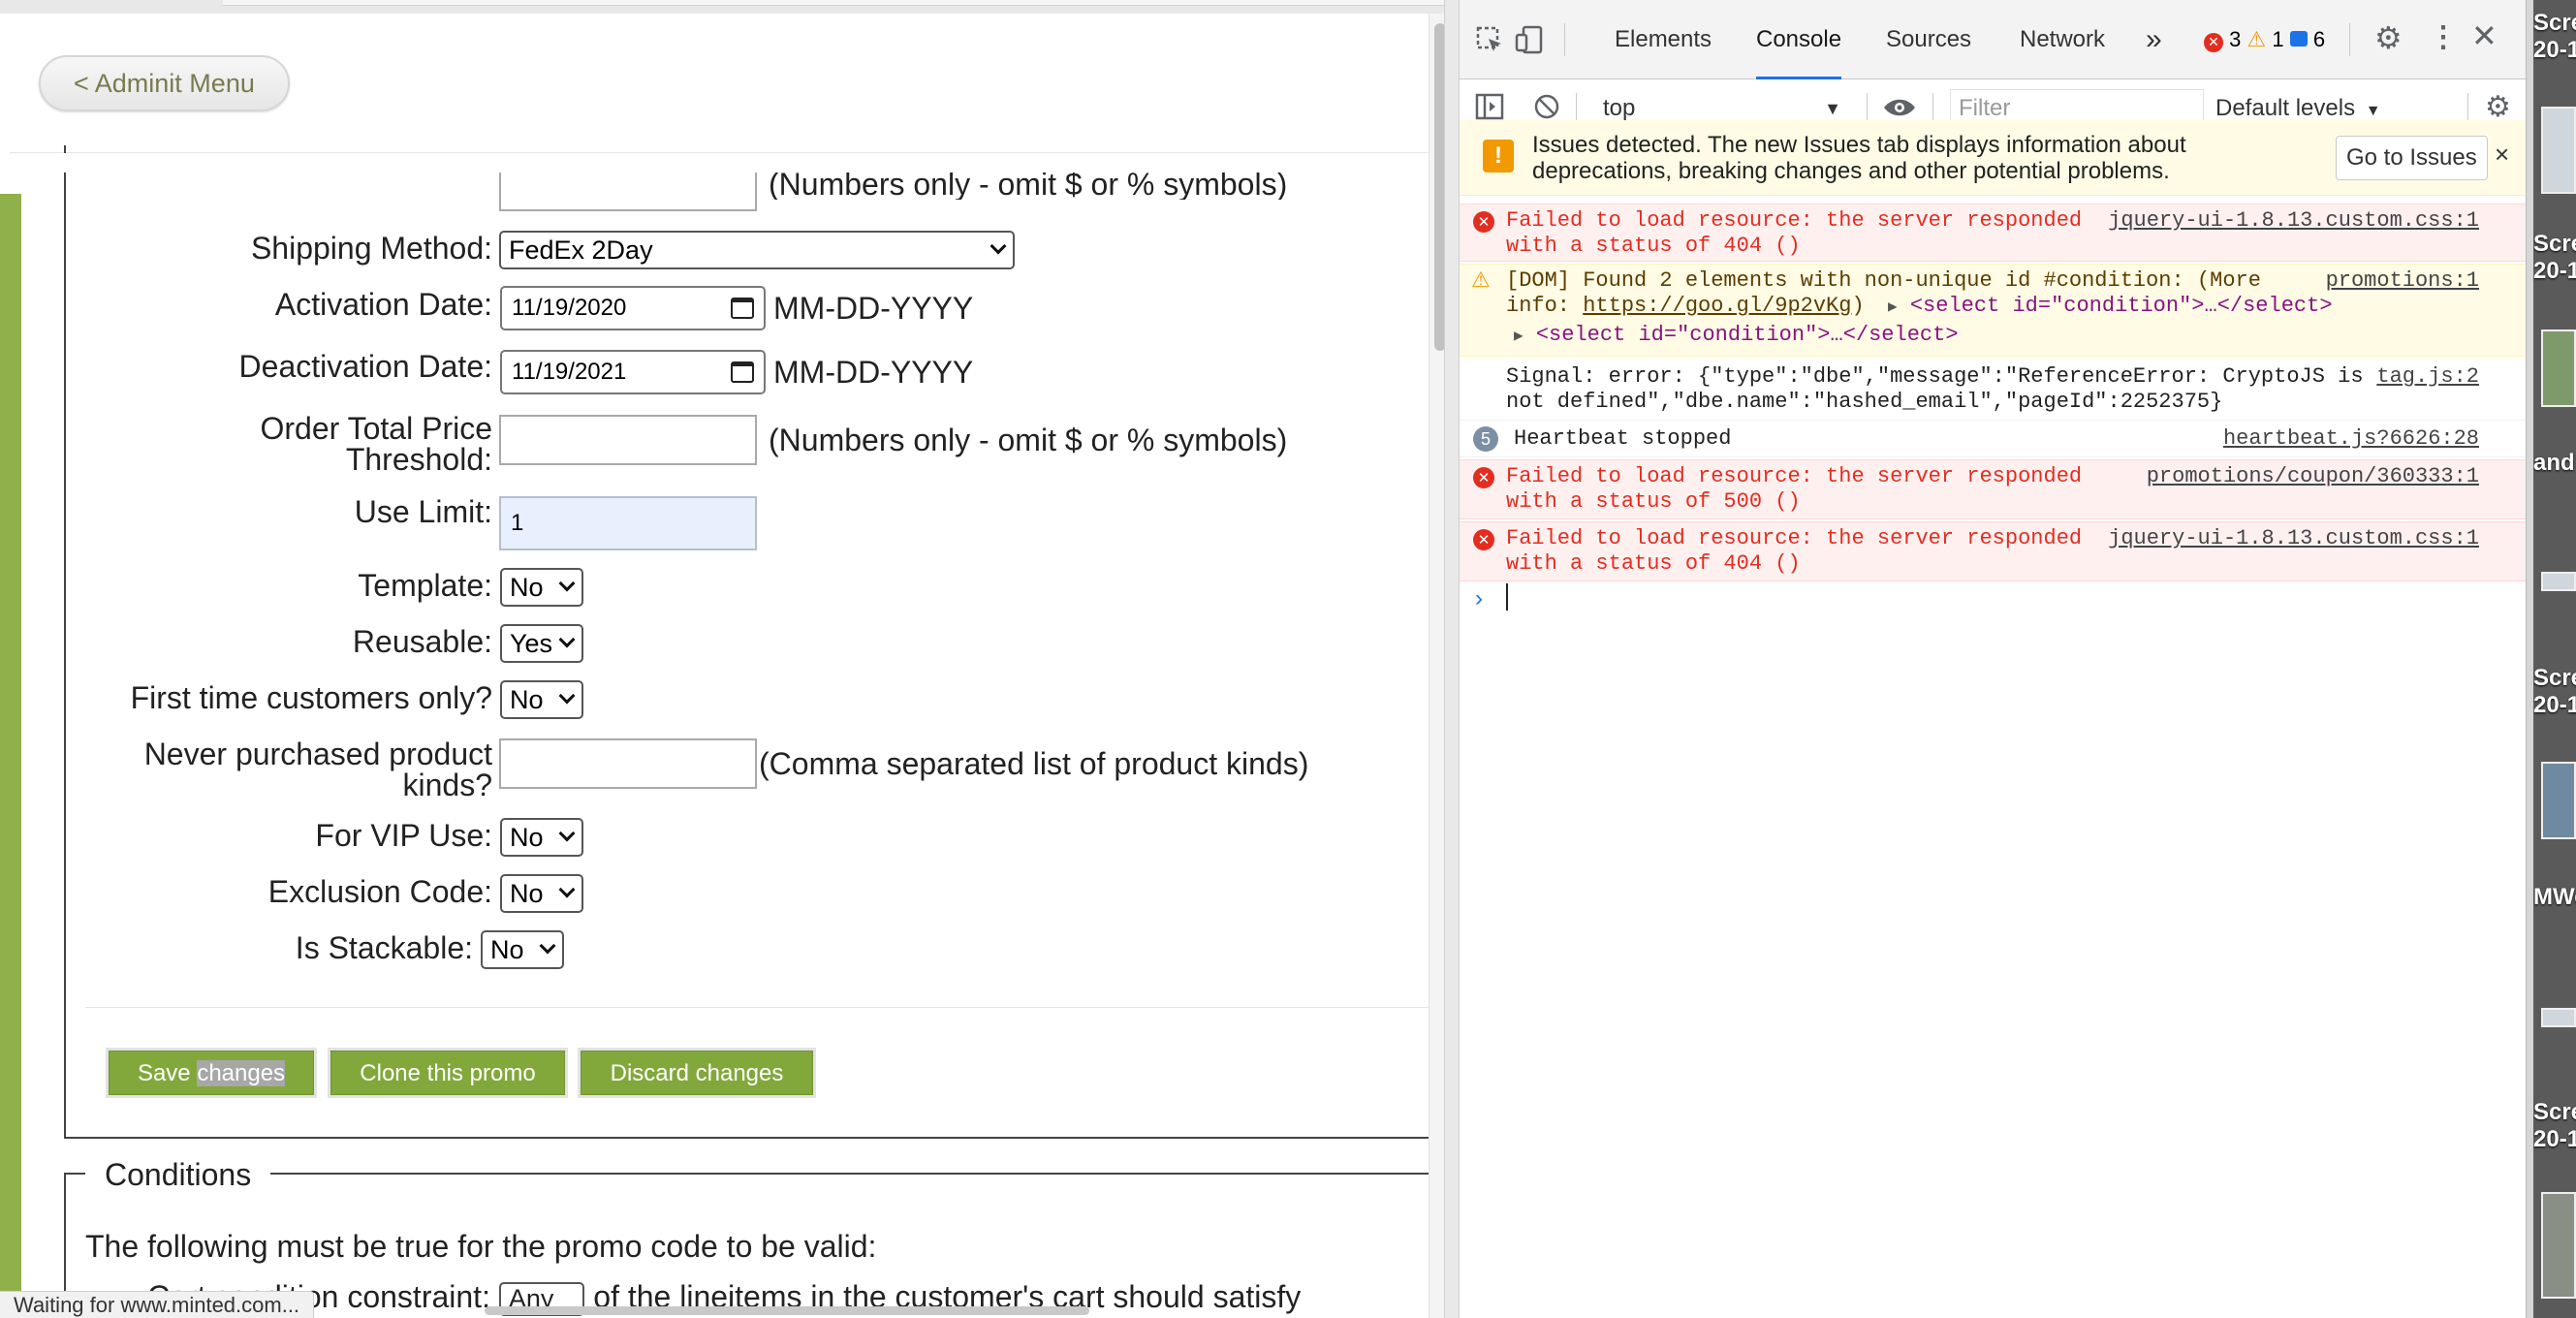 The height and width of the screenshot is (1318, 2576). I want to click on use-limit-input: 1, so click(628, 523).